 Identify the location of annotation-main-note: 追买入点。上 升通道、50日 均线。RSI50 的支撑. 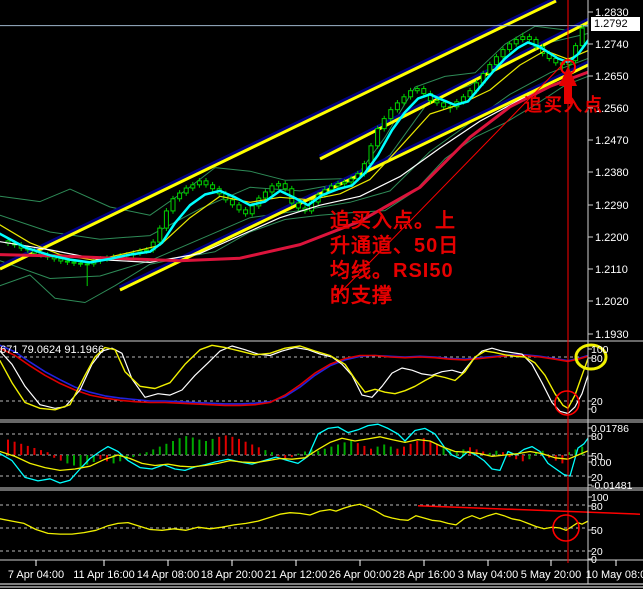
(395, 258).